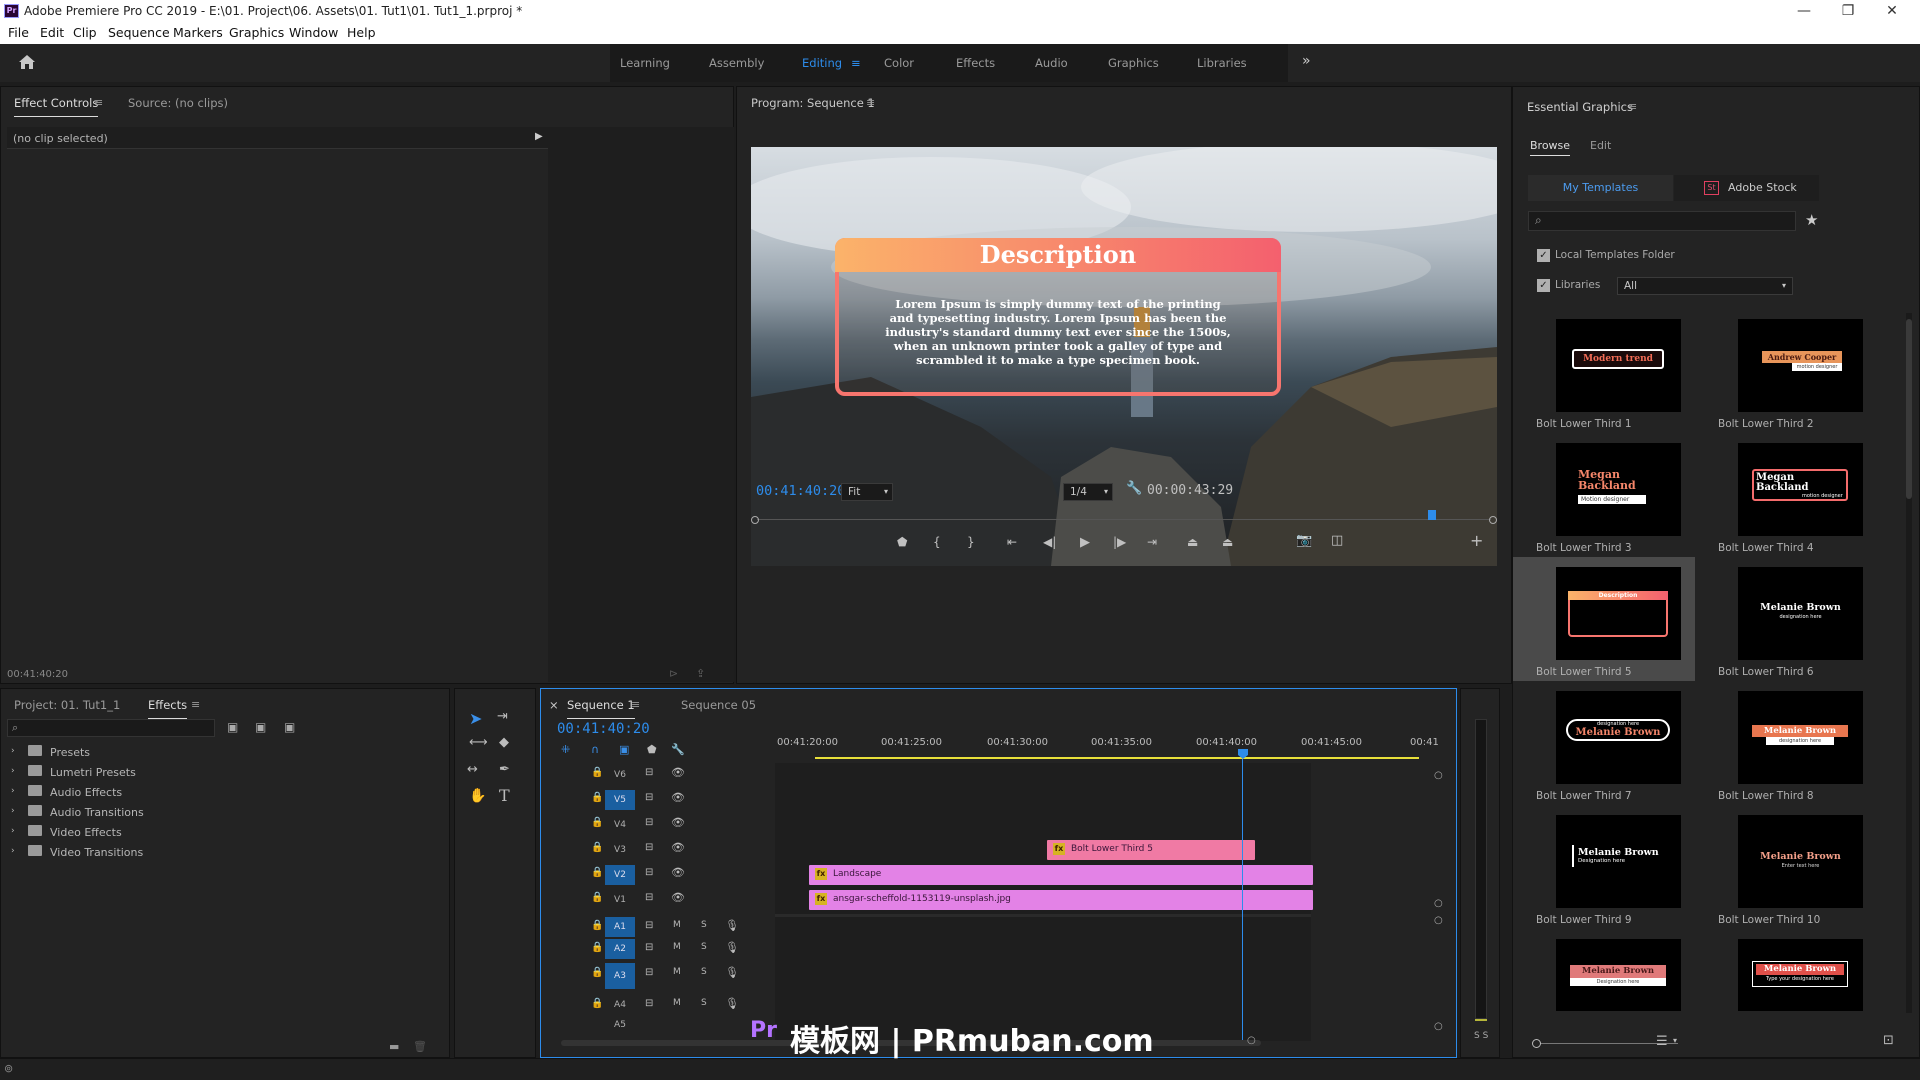 The image size is (1920, 1080). What do you see at coordinates (1088, 492) in the screenshot?
I see `resolution-select: 1/4 ▾` at bounding box center [1088, 492].